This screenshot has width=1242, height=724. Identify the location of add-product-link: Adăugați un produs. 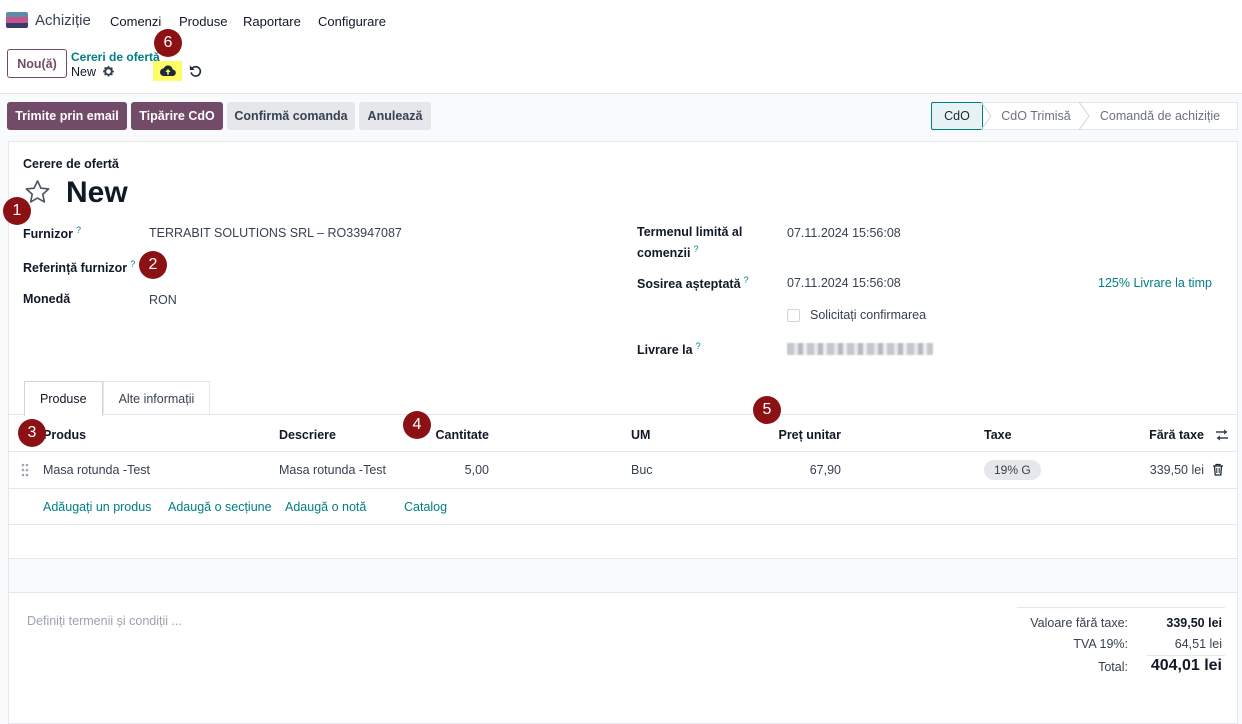
(97, 507).